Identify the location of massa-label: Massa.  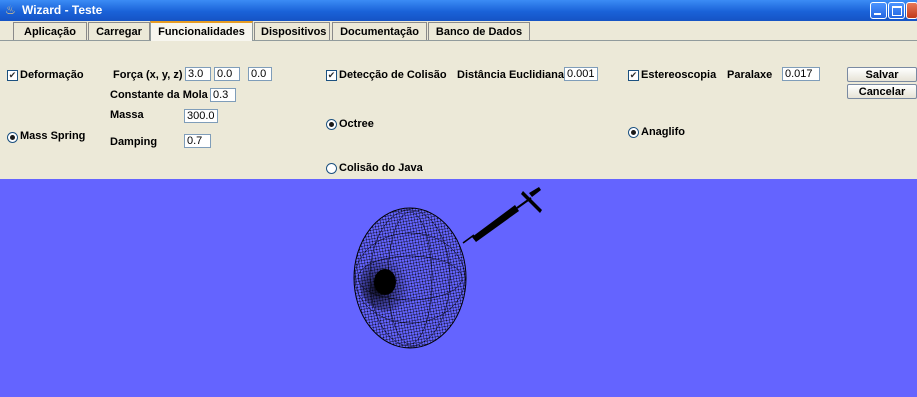
(127, 115).